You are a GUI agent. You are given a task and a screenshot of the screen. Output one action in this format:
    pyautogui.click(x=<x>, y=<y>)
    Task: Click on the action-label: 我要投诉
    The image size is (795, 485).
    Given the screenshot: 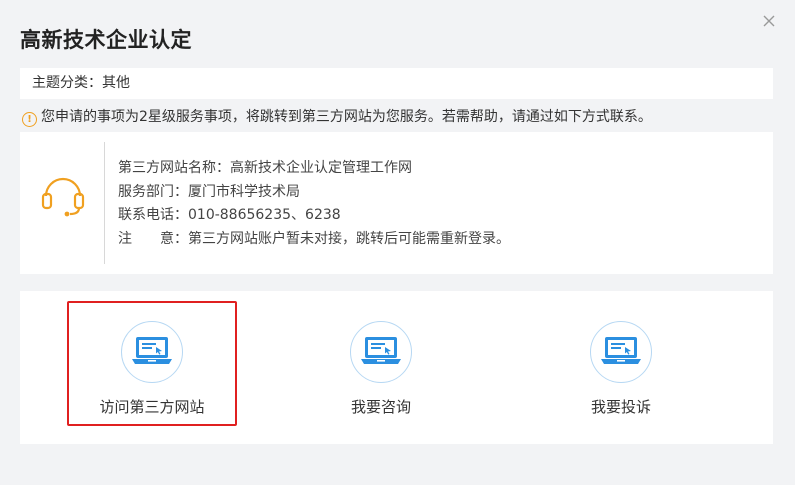 What is the action you would take?
    pyautogui.click(x=620, y=407)
    